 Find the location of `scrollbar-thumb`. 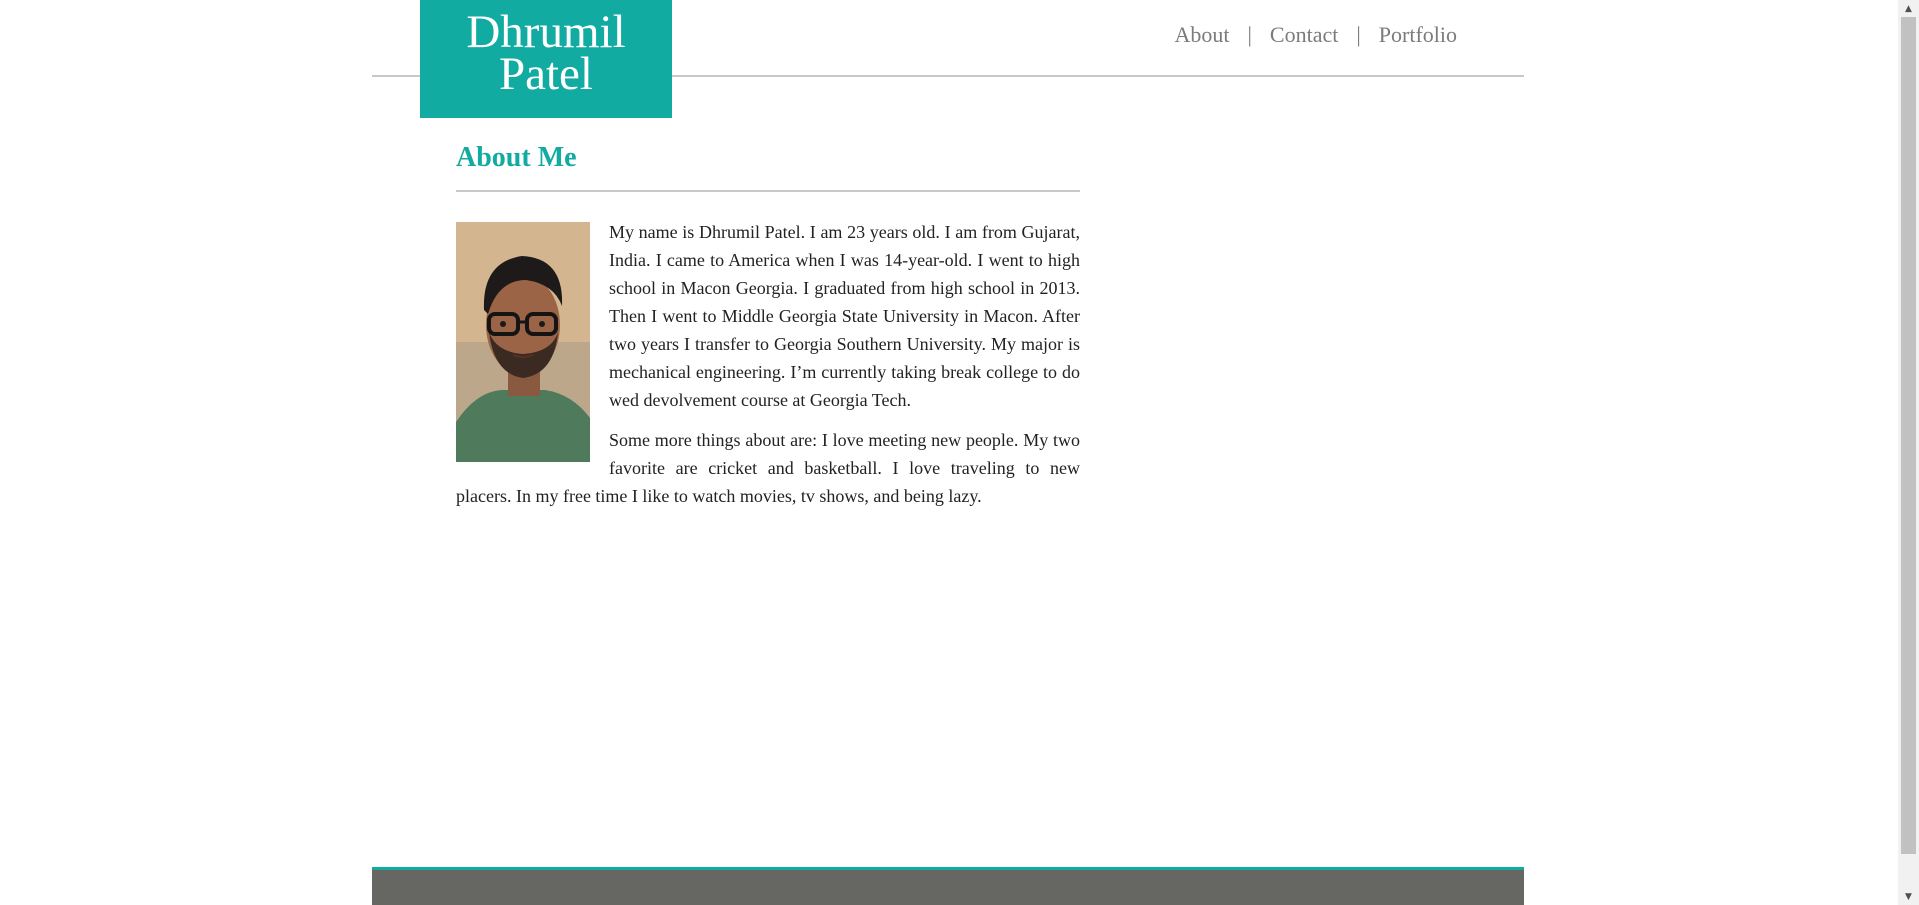

scrollbar-thumb is located at coordinates (1908, 435).